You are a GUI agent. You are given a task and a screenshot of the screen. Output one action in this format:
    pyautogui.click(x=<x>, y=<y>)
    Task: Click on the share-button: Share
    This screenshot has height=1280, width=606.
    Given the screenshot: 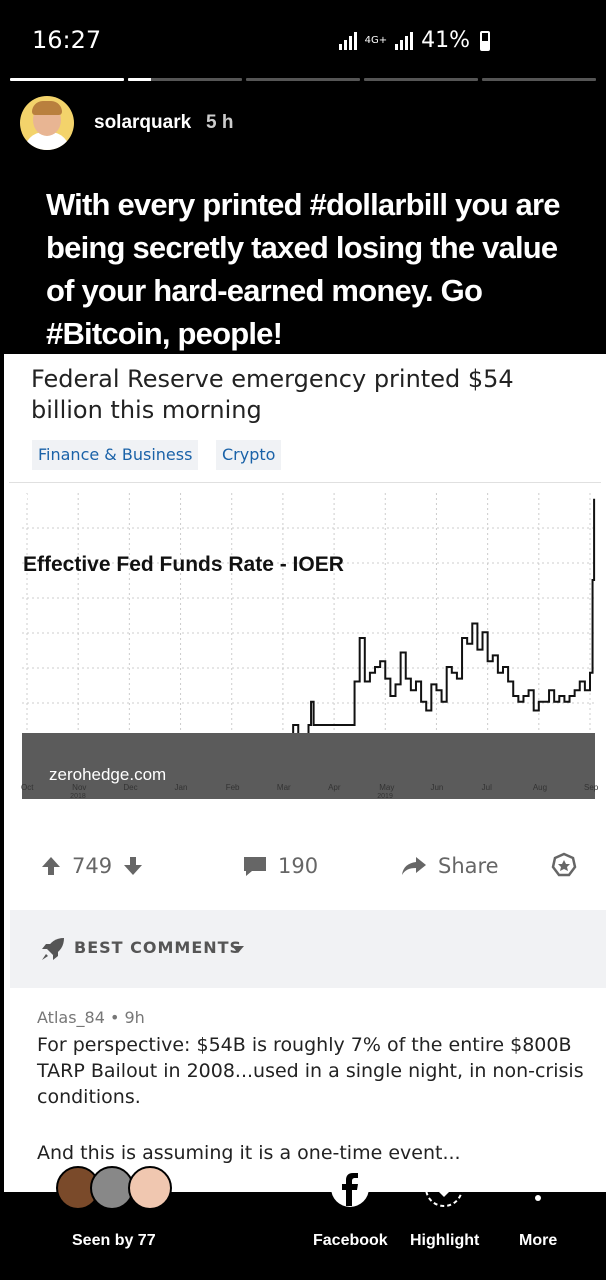 What is the action you would take?
    pyautogui.click(x=449, y=866)
    